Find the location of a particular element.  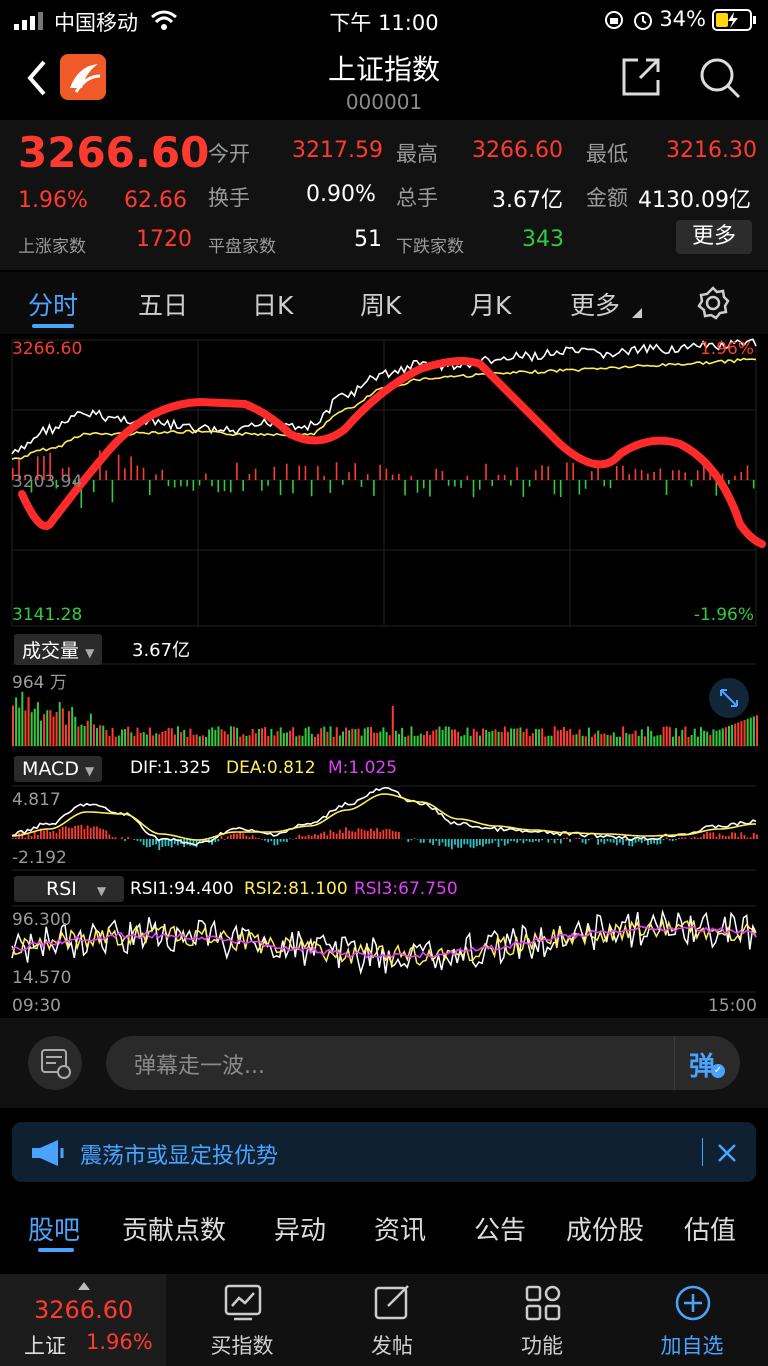

danmaku-toggle-button is located at coordinates (55, 1063).